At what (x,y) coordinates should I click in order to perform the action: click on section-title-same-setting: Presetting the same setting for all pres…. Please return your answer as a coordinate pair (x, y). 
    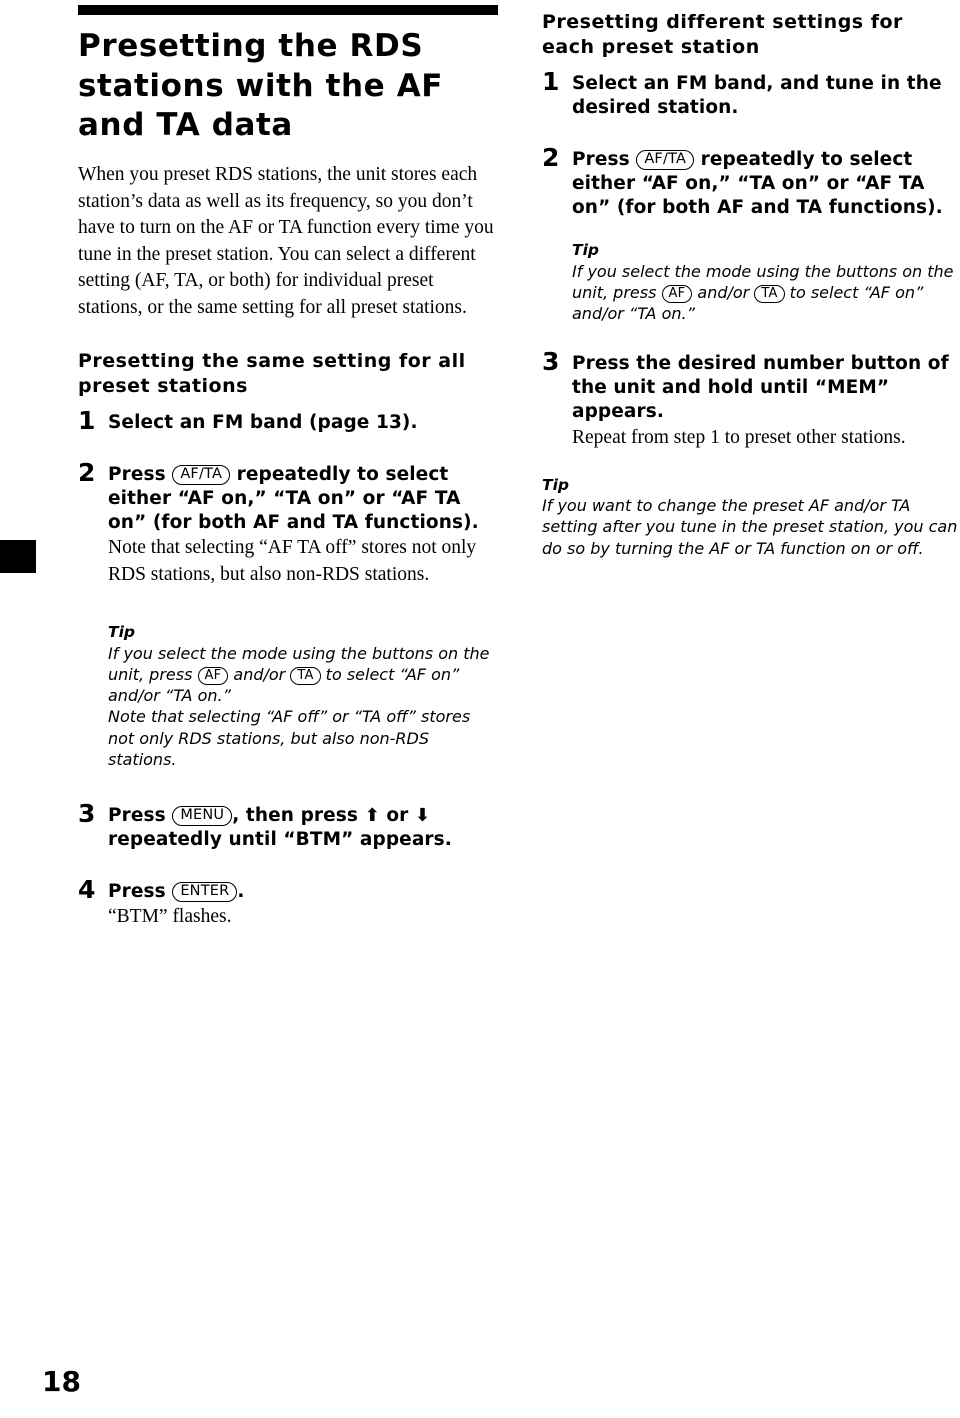
    Looking at the image, I should click on (272, 374).